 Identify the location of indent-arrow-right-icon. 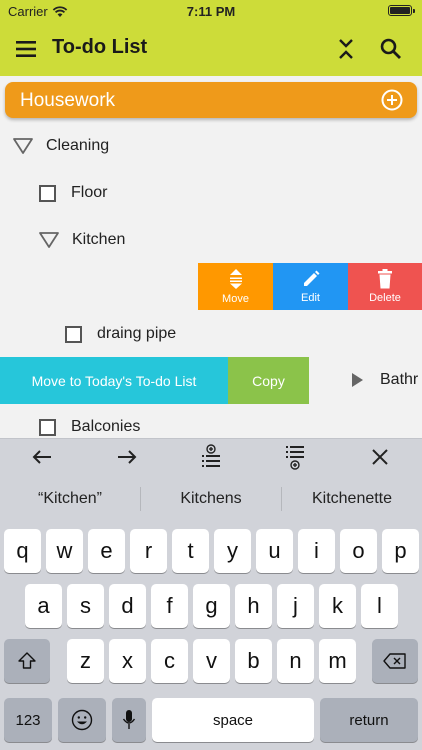
(127, 457).